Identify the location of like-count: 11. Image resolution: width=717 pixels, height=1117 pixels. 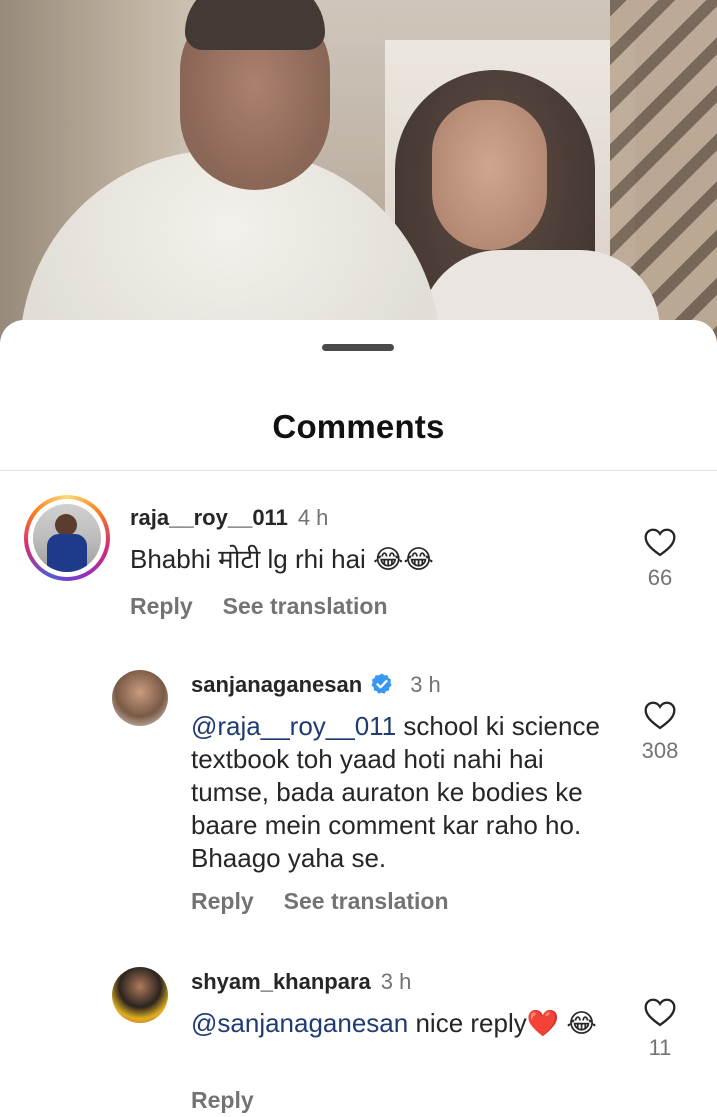
(660, 1047).